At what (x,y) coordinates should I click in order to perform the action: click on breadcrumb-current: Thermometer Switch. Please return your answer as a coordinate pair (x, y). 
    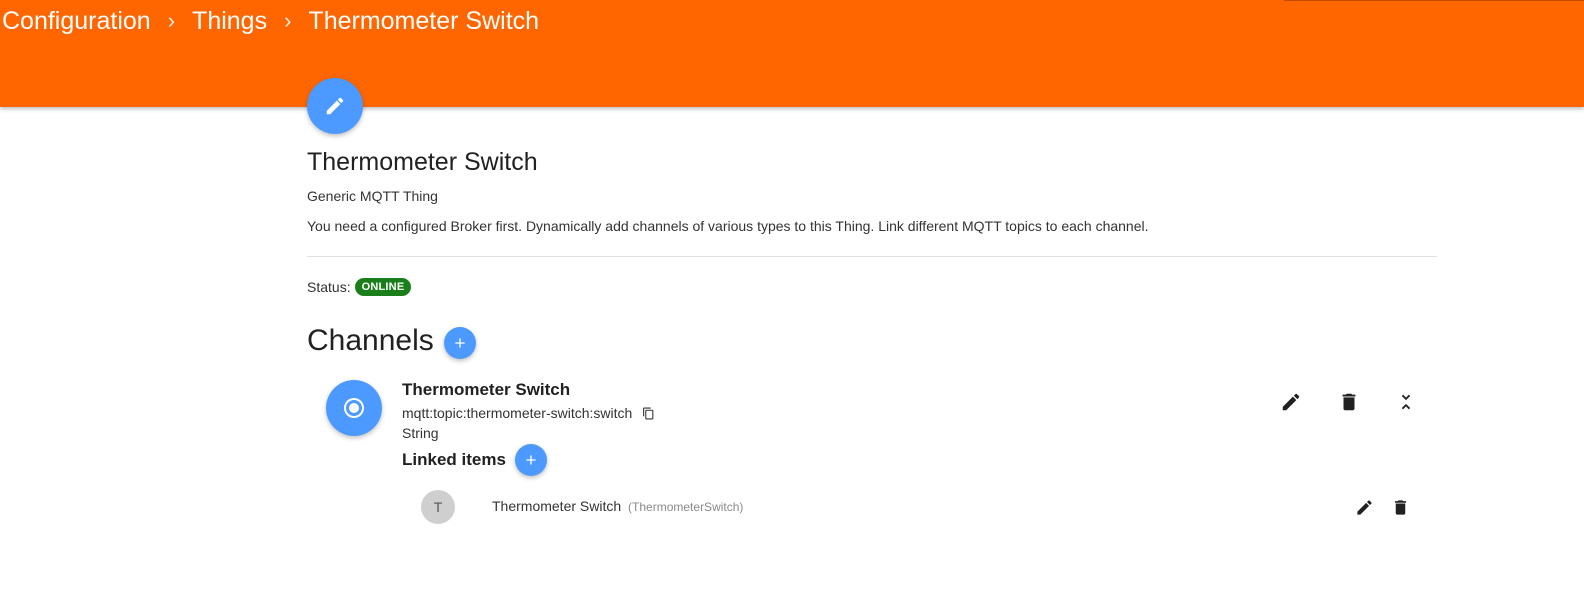
    Looking at the image, I should click on (424, 20).